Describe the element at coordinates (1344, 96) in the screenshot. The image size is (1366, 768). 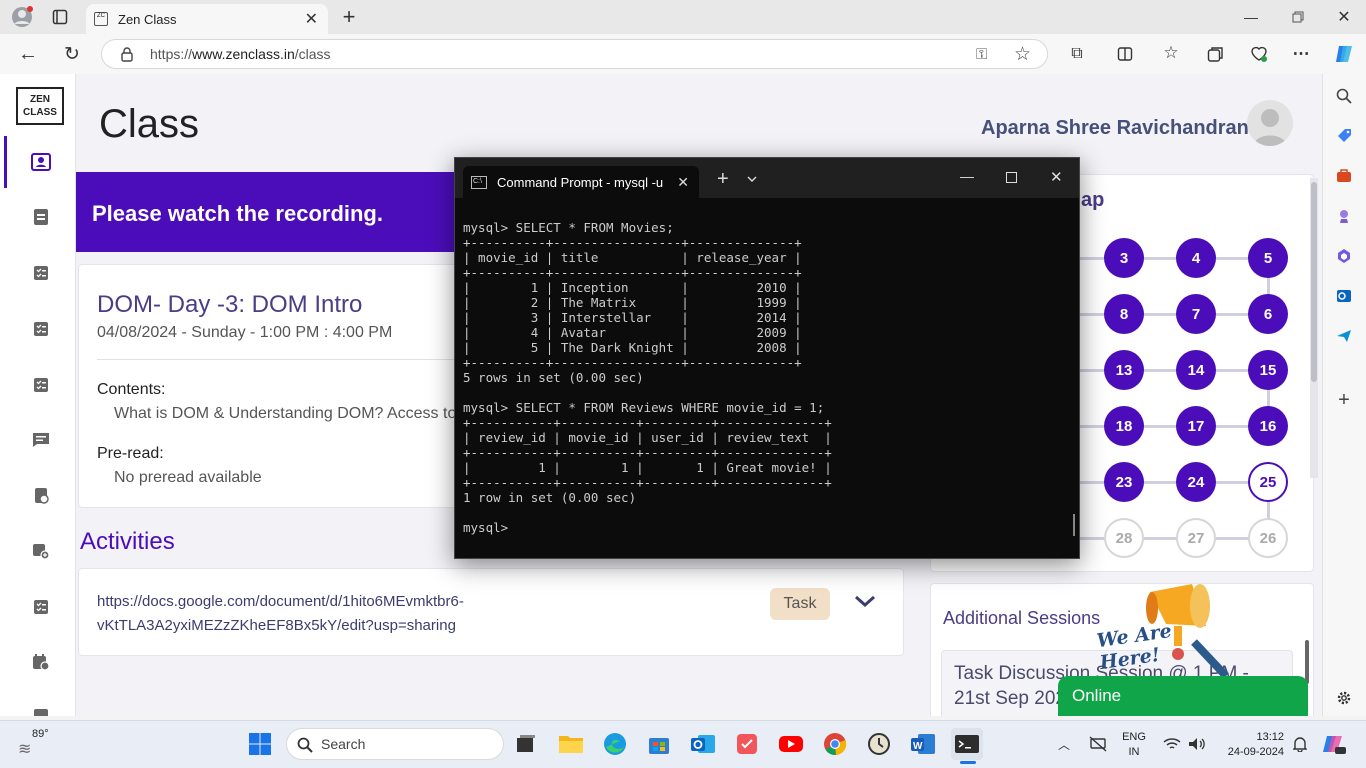
I see `search-icon` at that location.